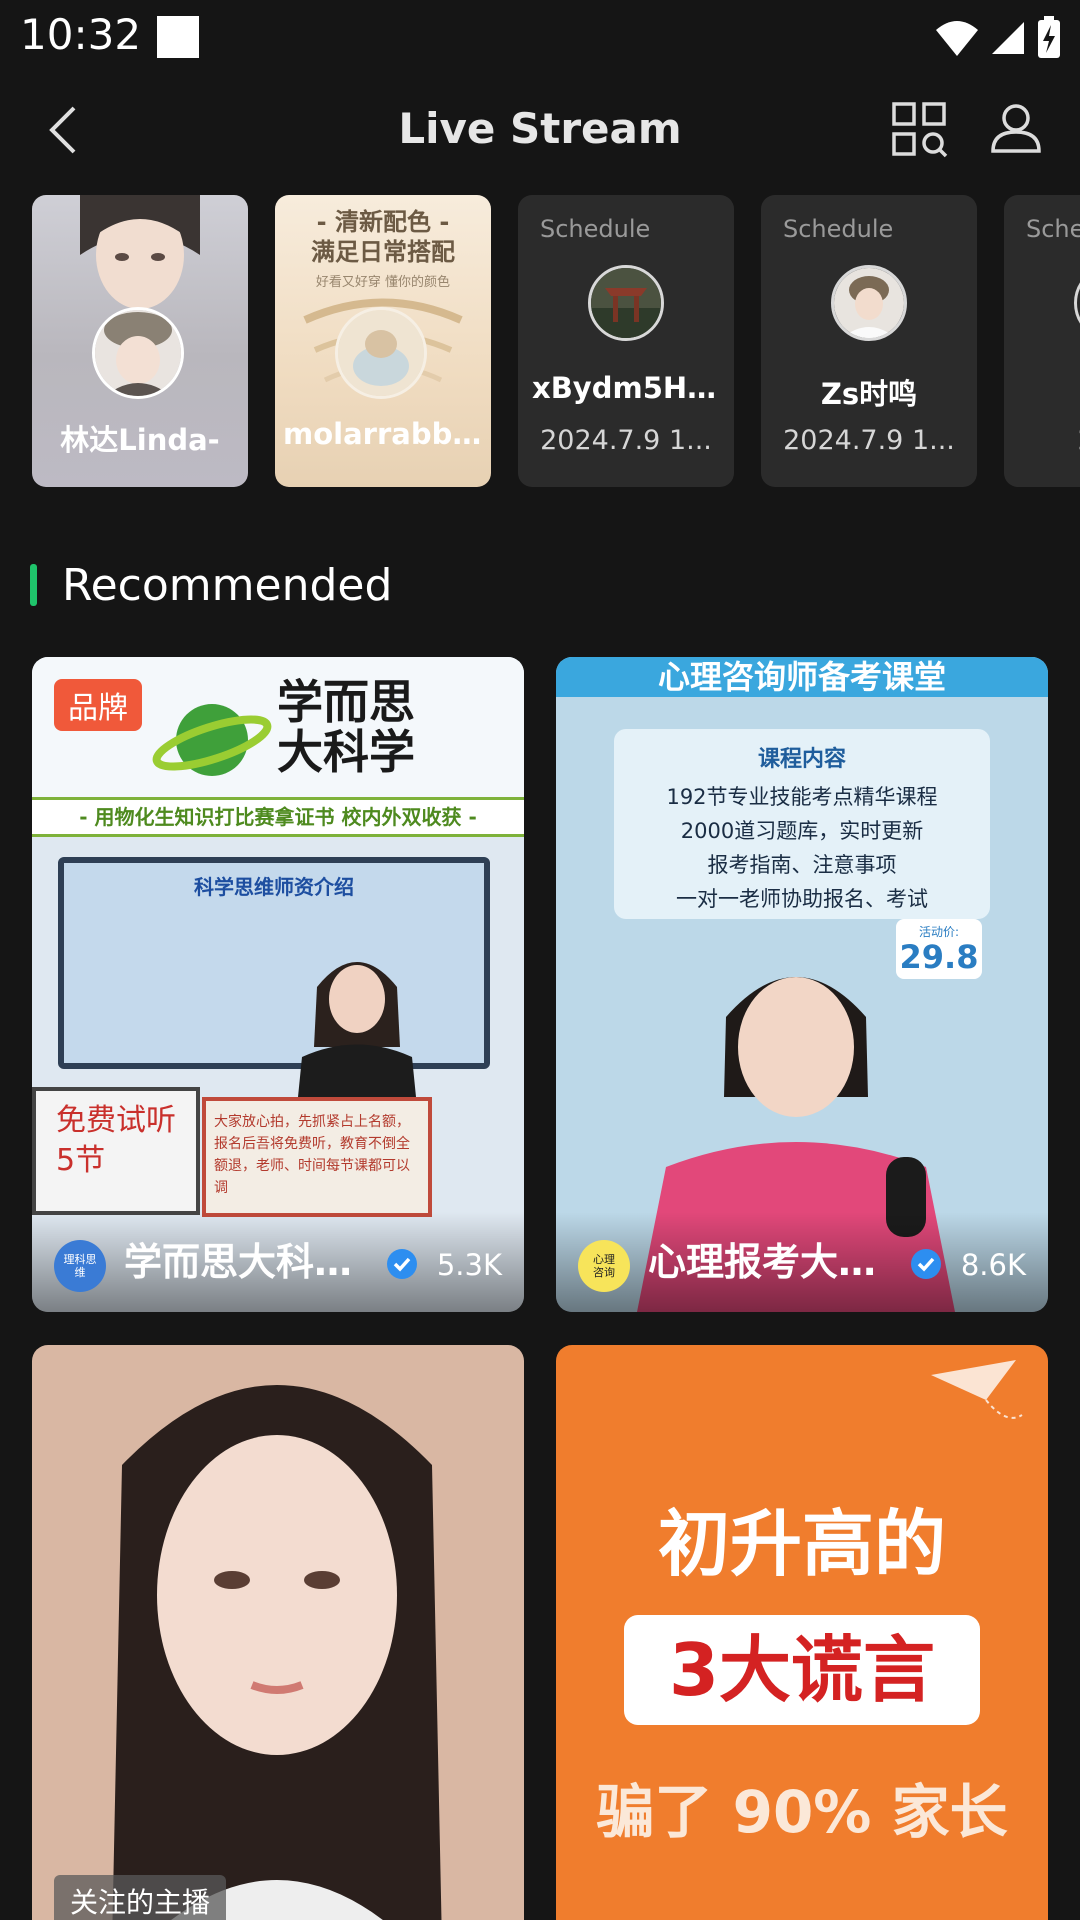 This screenshot has height=1920, width=1080. What do you see at coordinates (993, 1265) in the screenshot?
I see `viewer-count: 8.6K` at bounding box center [993, 1265].